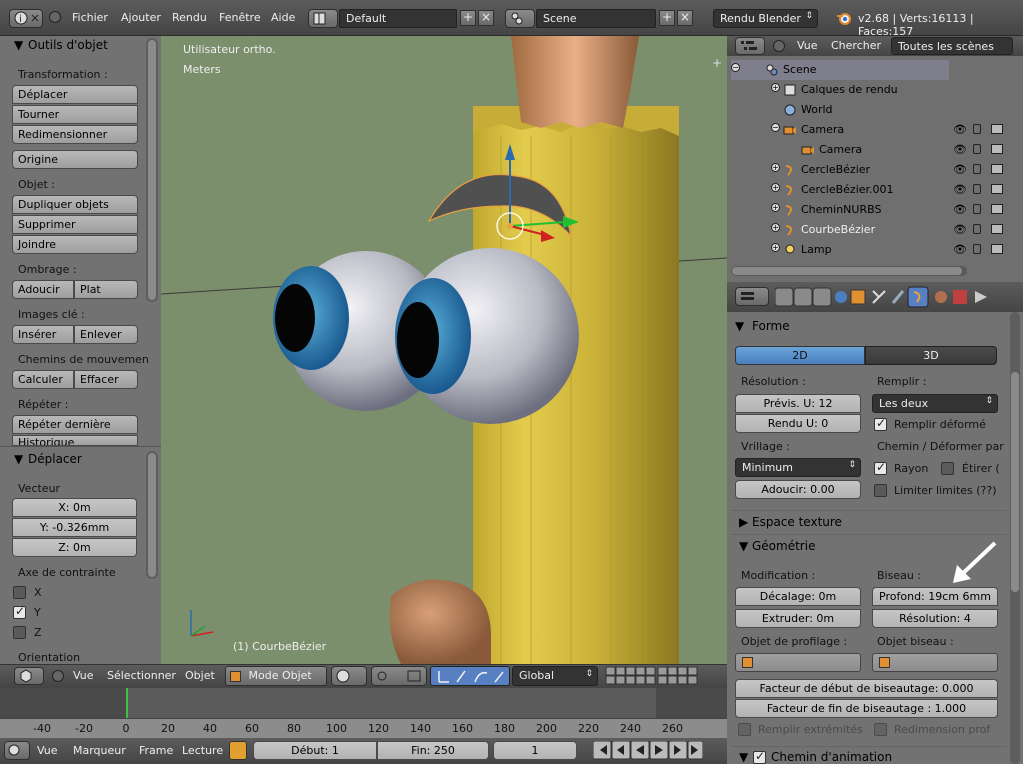  I want to click on vector-z-field: Z: 0m, so click(74, 547).